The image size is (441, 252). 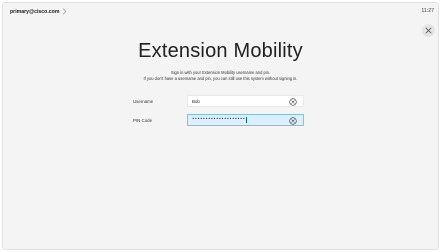 I want to click on page-title: Extension Mobility, so click(x=220, y=51).